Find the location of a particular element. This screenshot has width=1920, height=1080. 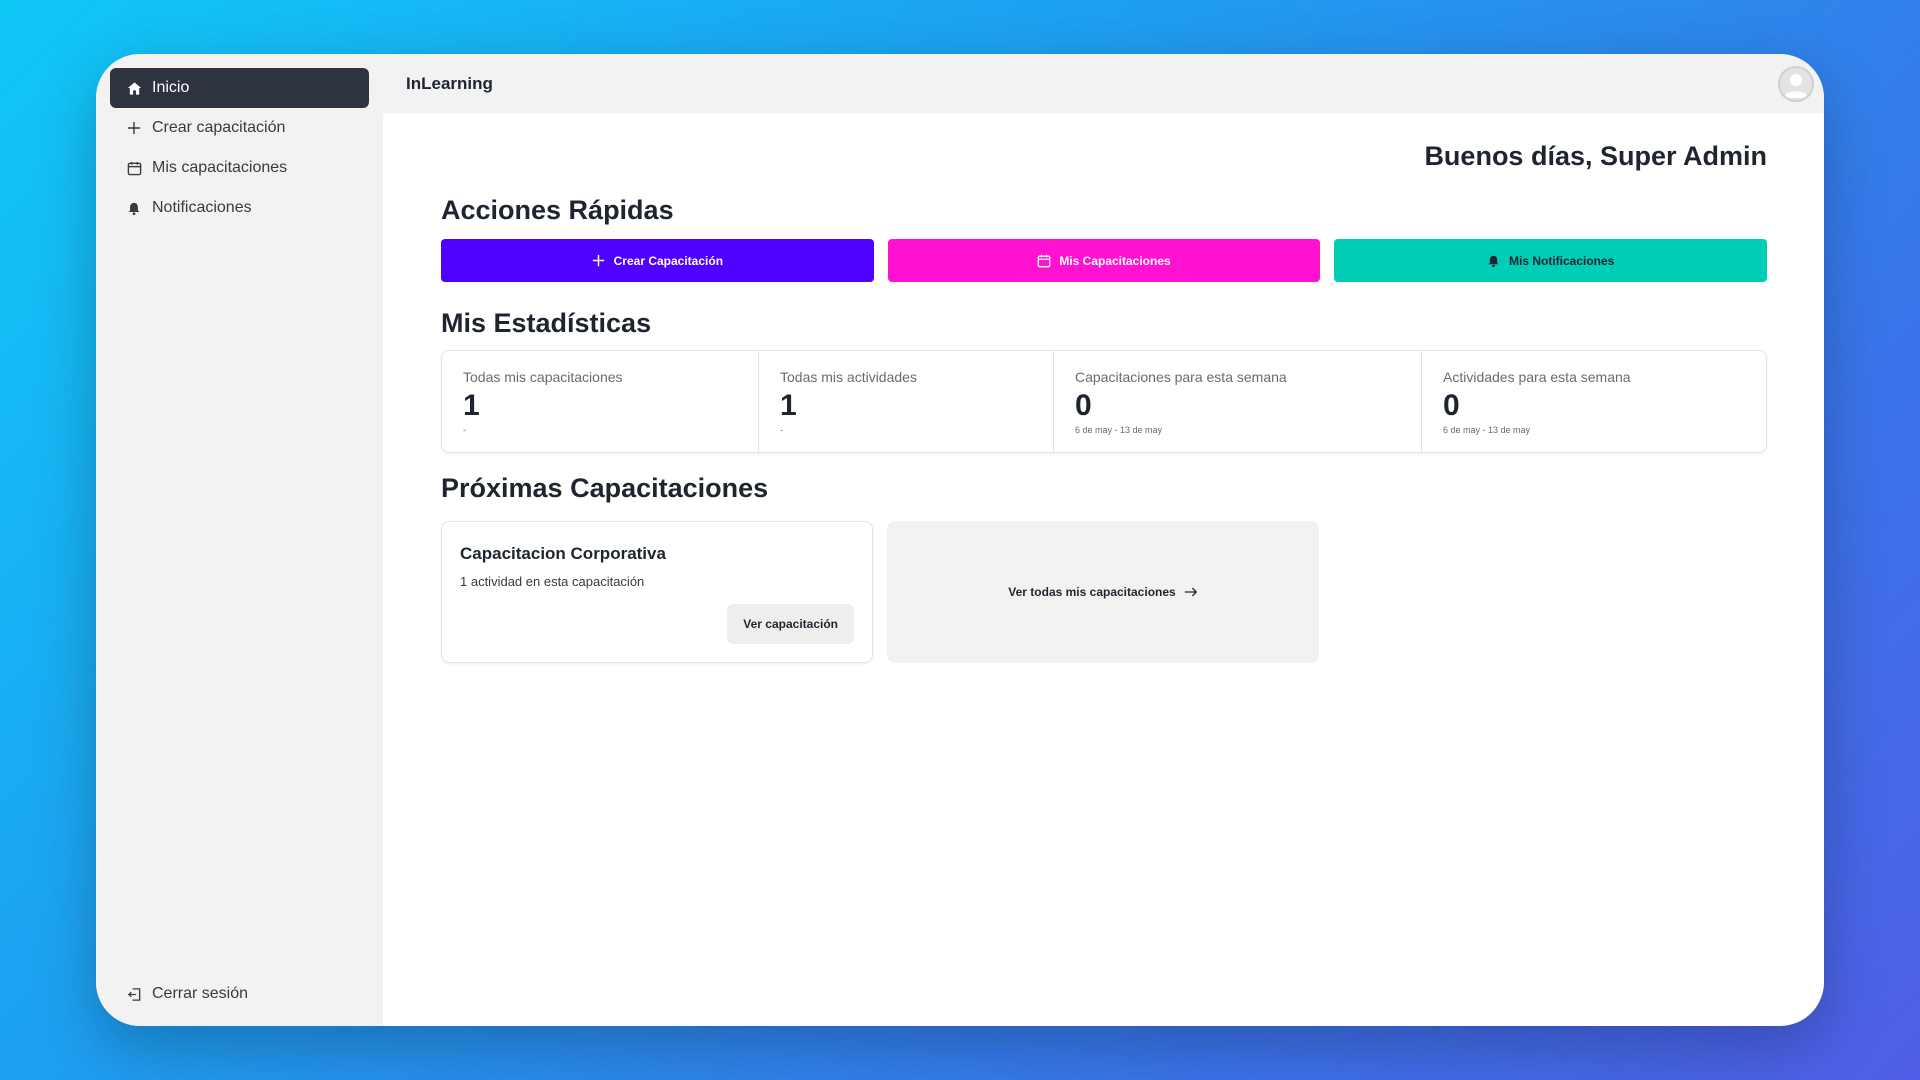

sidebar-item-label: Mis capacitaciones is located at coordinates (220, 167).